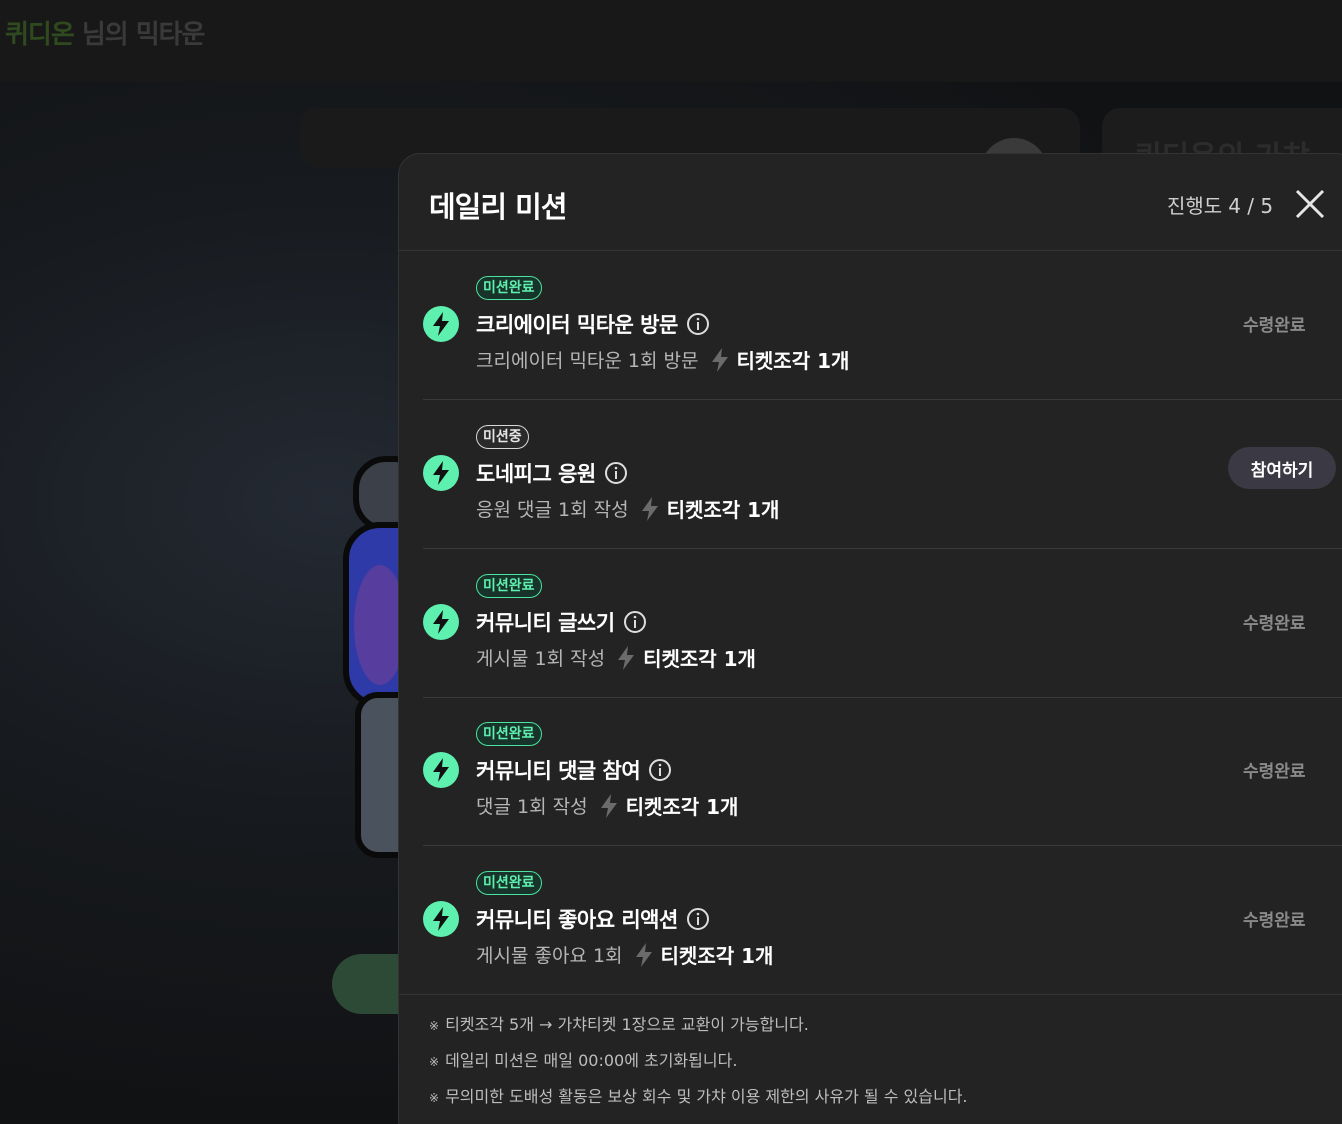  I want to click on mission-title: 커뮤니티 좋아요 리액션, so click(593, 919).